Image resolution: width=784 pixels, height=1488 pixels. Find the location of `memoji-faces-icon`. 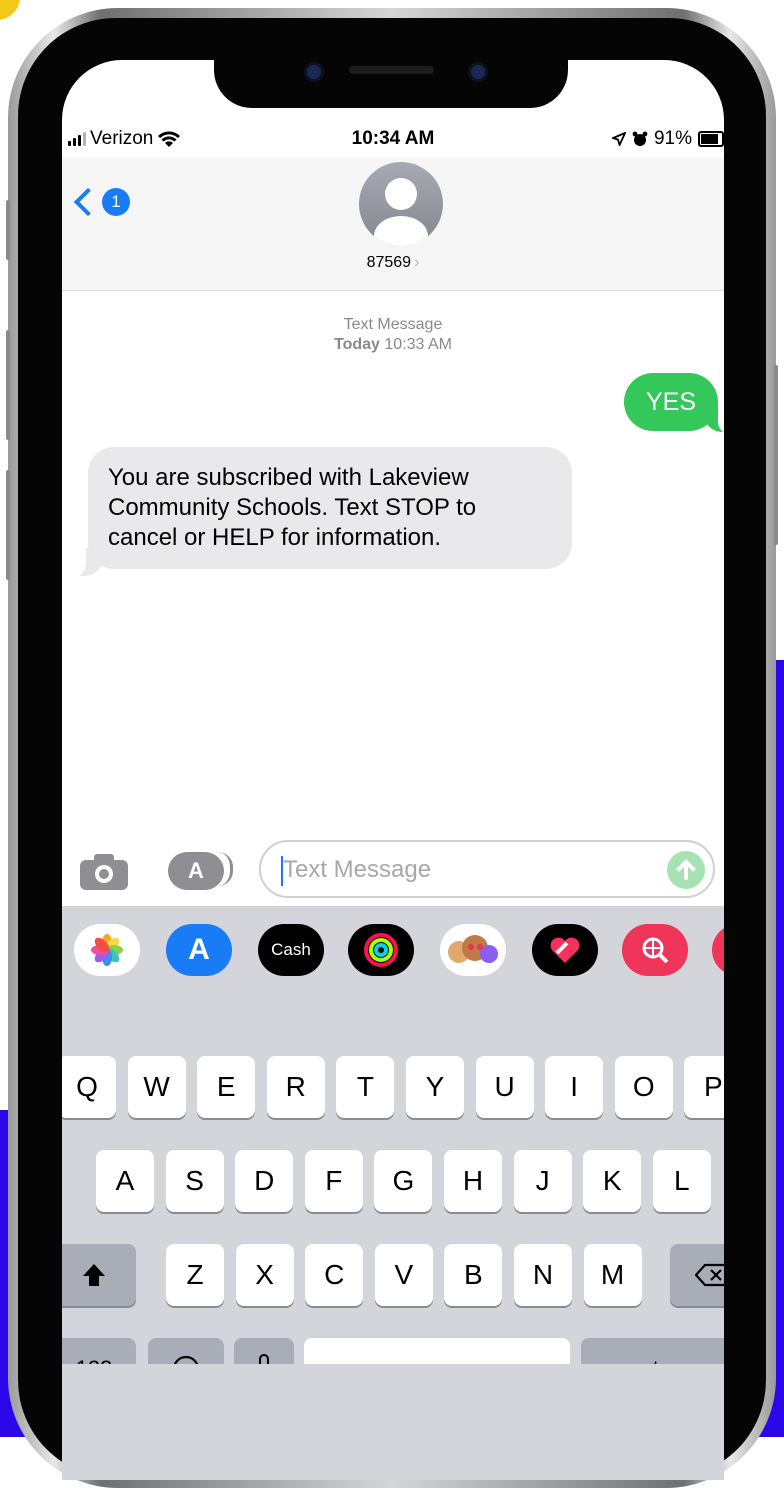

memoji-faces-icon is located at coordinates (473, 949).